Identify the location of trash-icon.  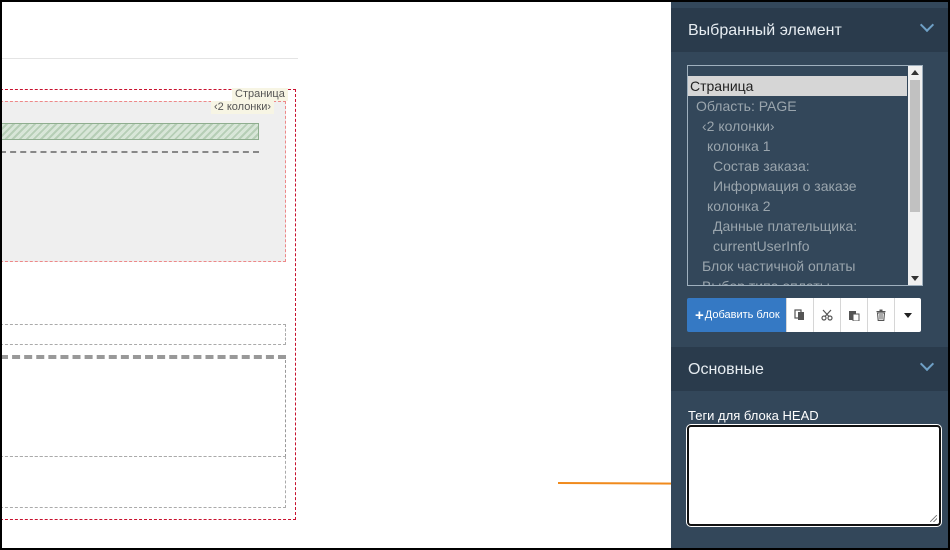
(881, 315).